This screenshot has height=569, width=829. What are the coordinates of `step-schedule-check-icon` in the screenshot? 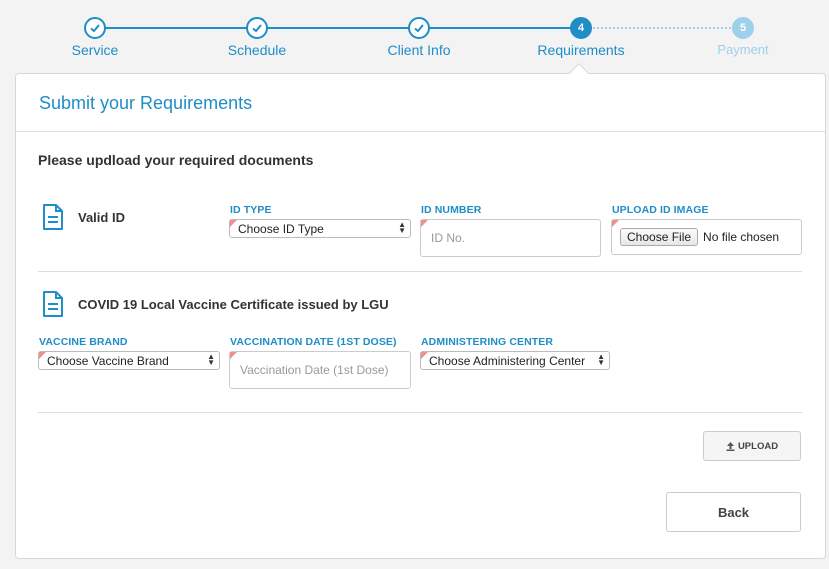 It's located at (257, 28).